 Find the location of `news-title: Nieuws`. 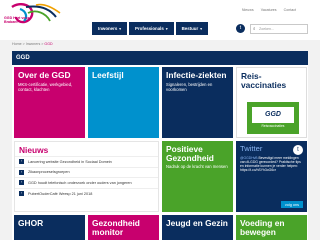

news-title: Nieuws is located at coordinates (34, 150).